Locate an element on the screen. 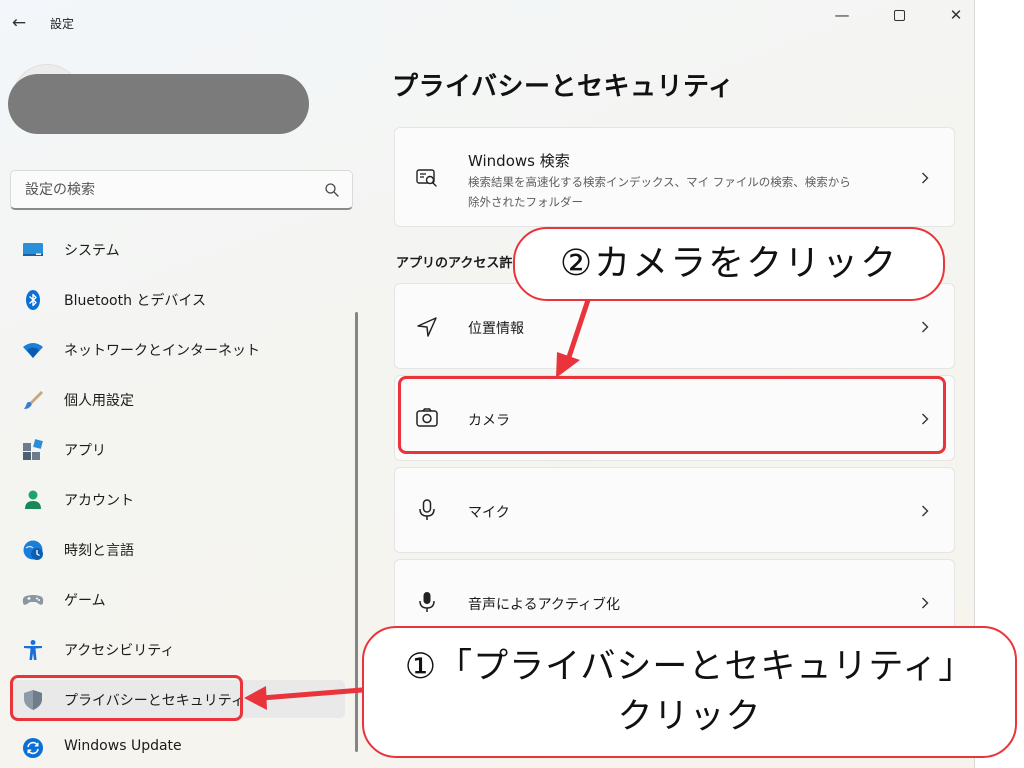 The width and height of the screenshot is (1024, 768). app-title: 設定 is located at coordinates (62, 24).